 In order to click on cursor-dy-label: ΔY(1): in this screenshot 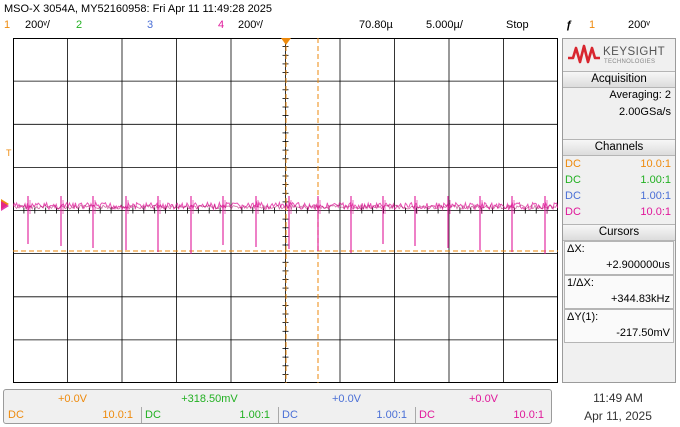, I will do `click(583, 317)`.